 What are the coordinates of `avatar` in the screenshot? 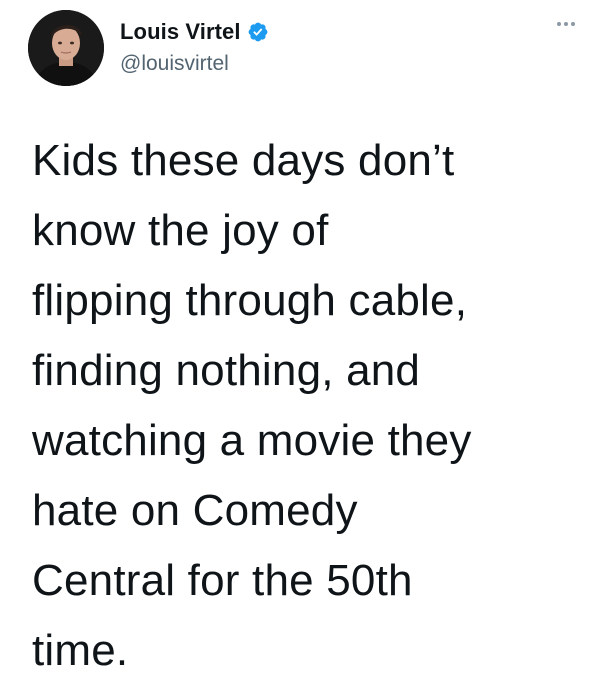 It's located at (66, 48).